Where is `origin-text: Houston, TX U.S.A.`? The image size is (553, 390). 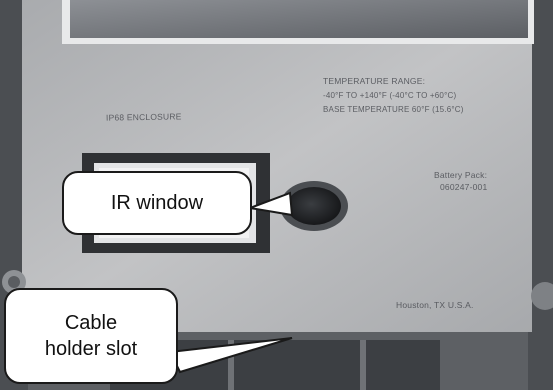
origin-text: Houston, TX U.S.A. is located at coordinates (435, 305).